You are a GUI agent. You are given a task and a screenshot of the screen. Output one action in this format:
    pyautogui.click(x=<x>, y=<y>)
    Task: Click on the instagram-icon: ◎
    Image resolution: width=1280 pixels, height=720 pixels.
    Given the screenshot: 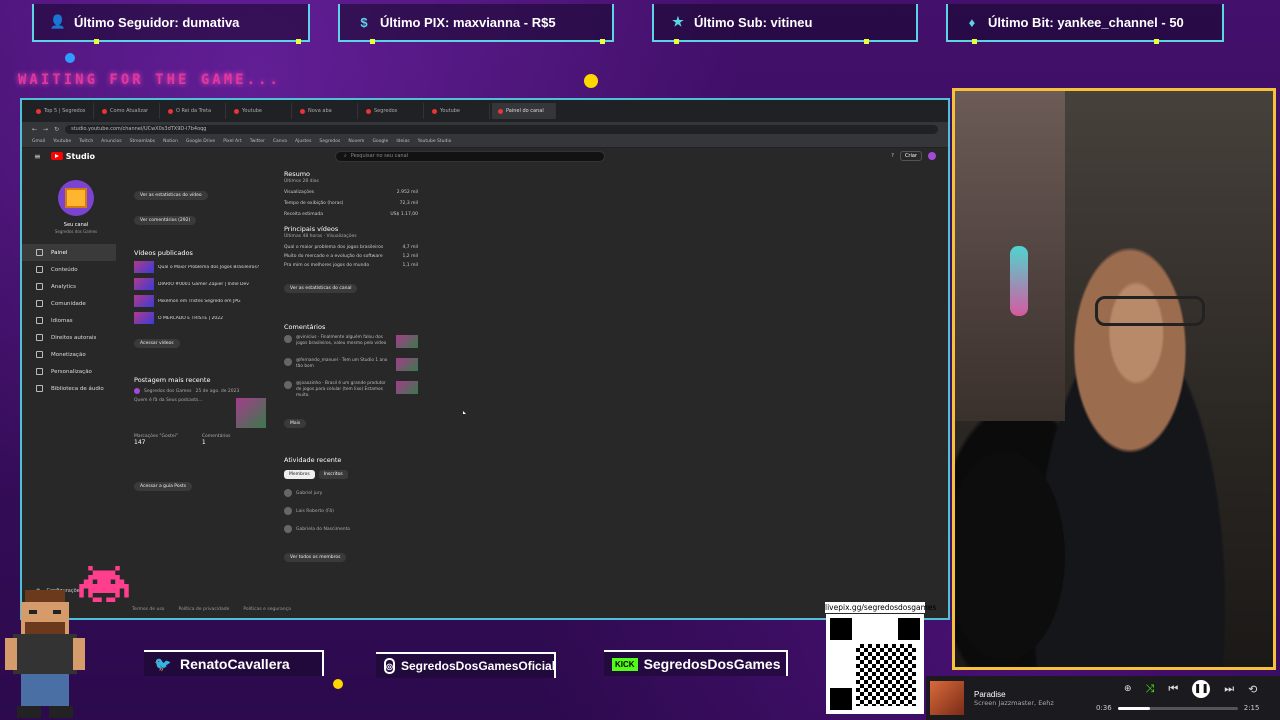 What is the action you would take?
    pyautogui.click(x=389, y=666)
    